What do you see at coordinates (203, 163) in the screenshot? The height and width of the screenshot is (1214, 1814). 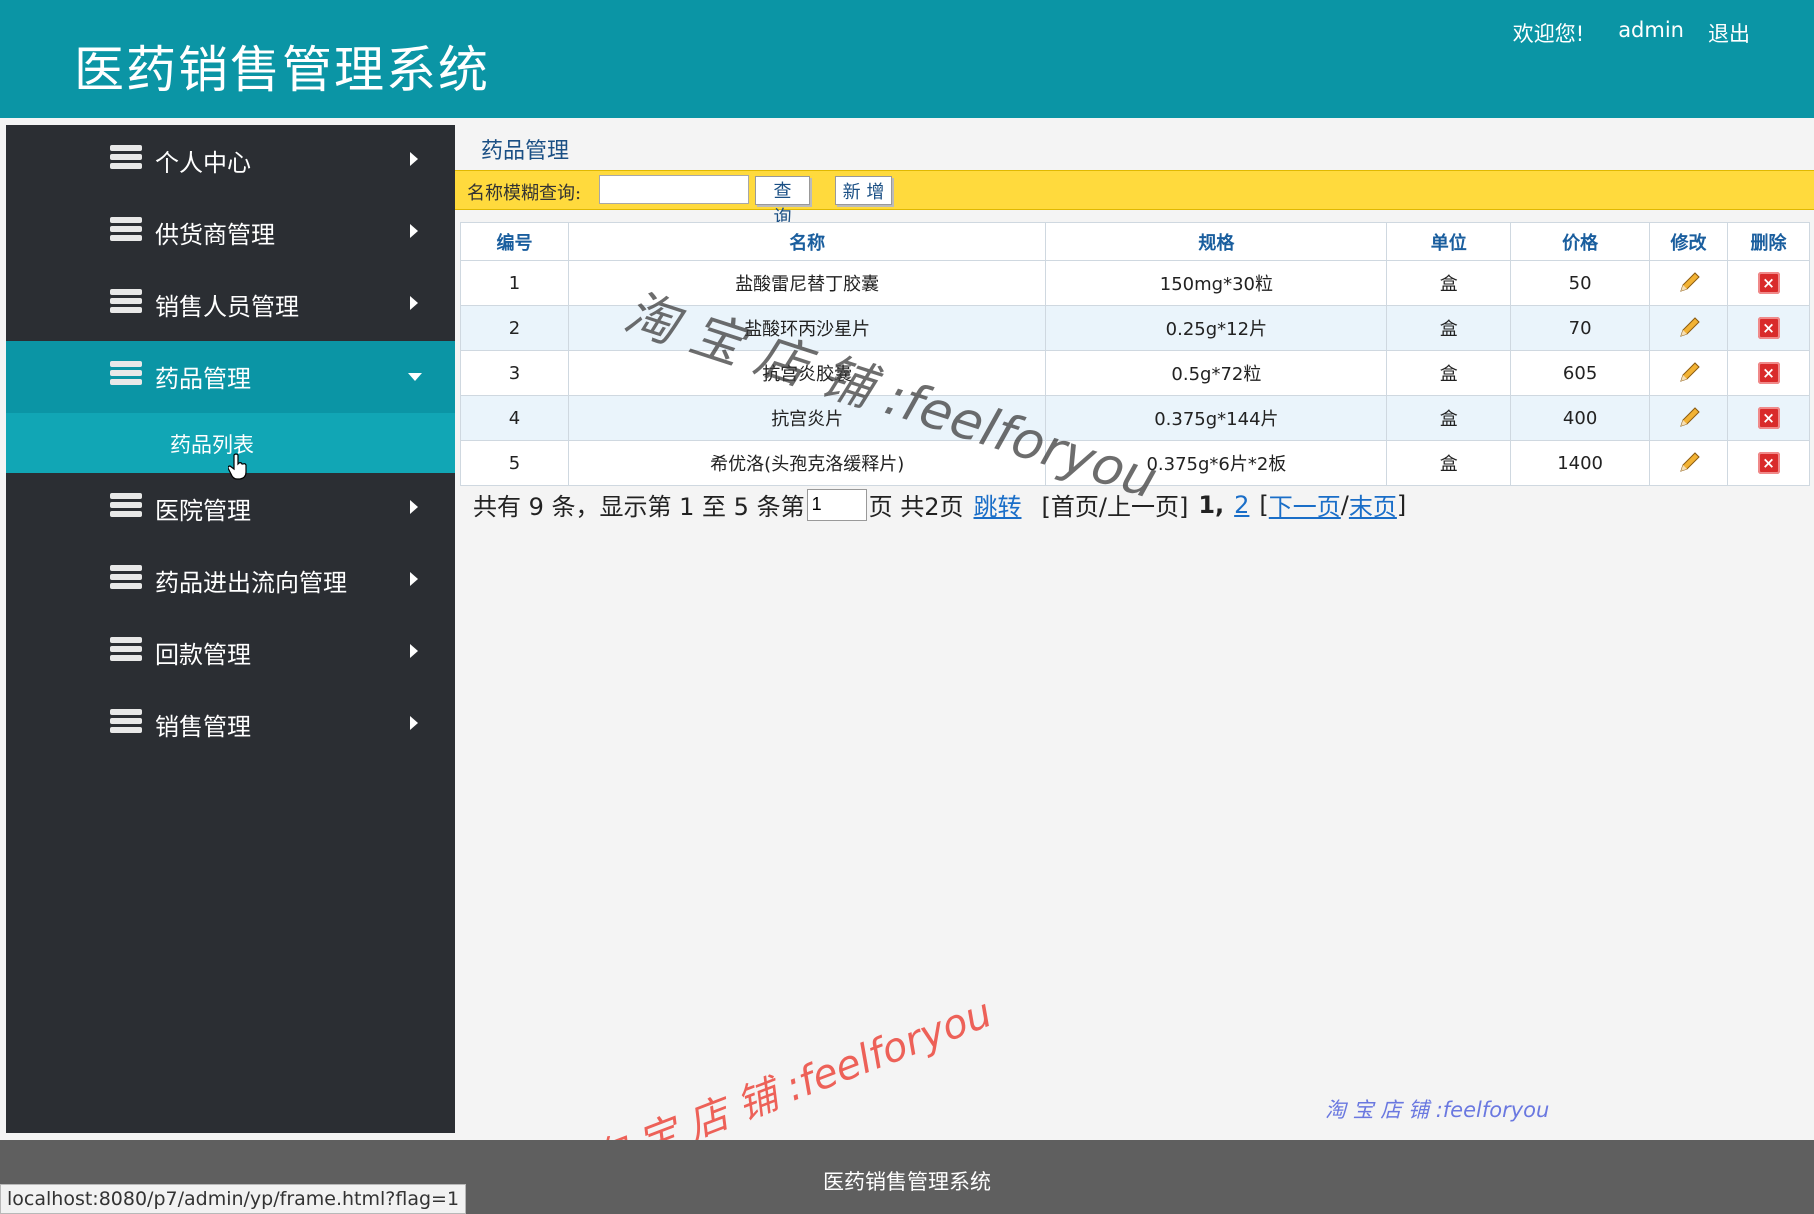 I see `sidebar-item-label: 个人中心` at bounding box center [203, 163].